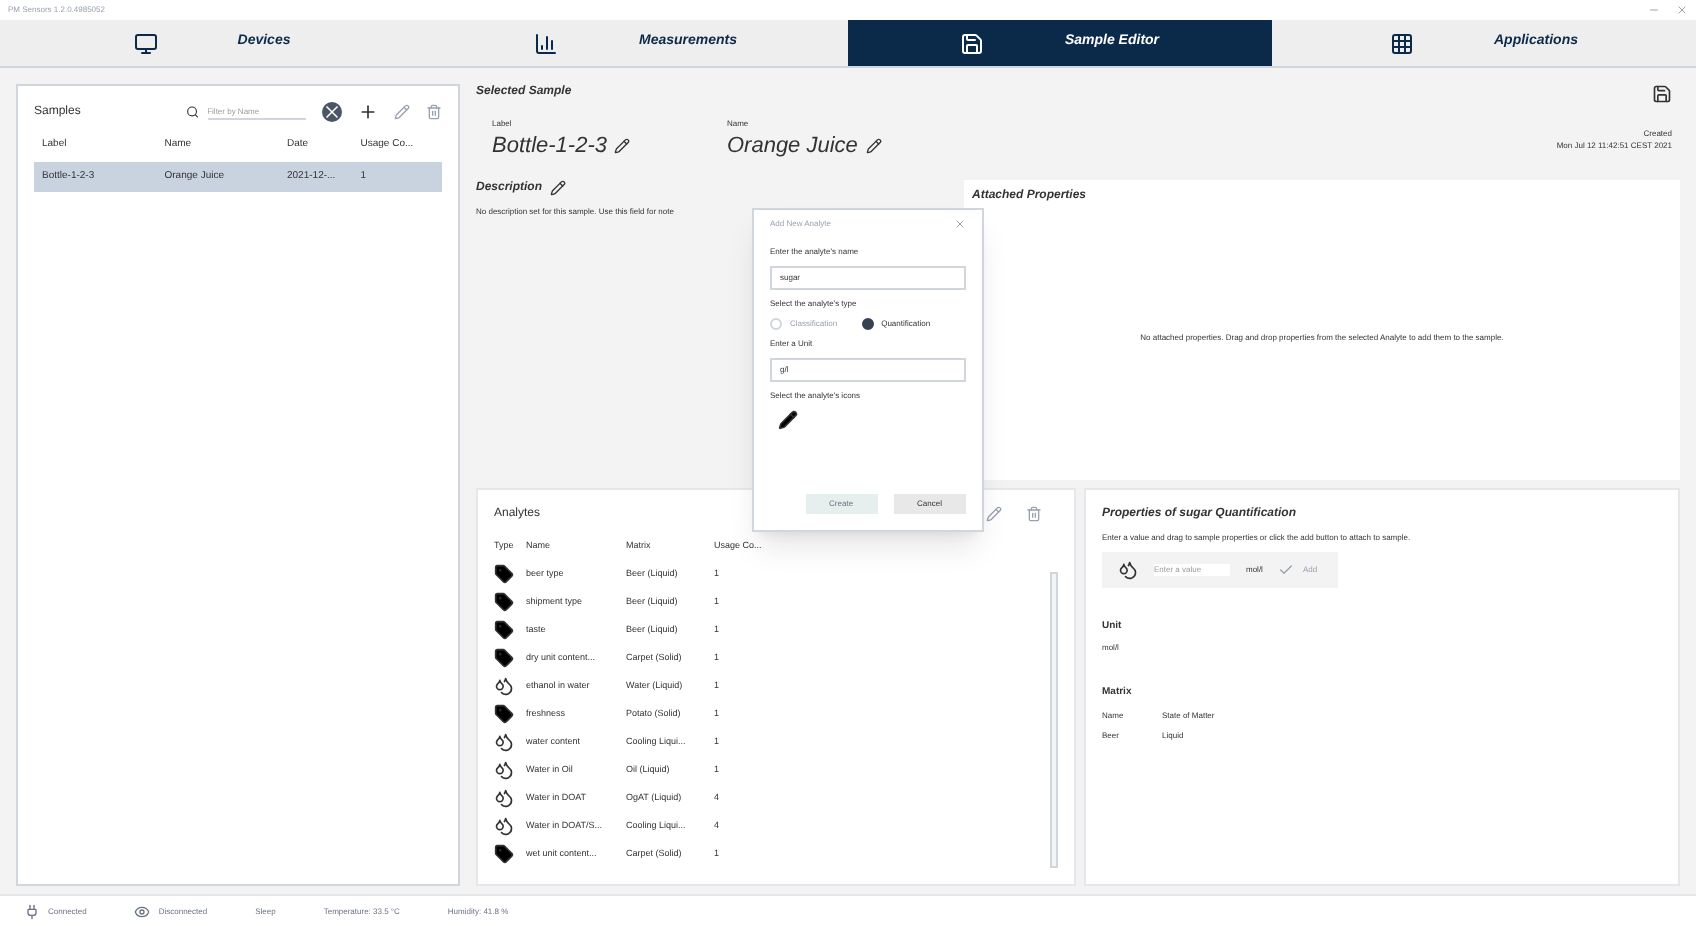 Image resolution: width=1696 pixels, height=926 pixels. Describe the element at coordinates (792, 147) in the screenshot. I see `sample-name: Orange Juice` at that location.